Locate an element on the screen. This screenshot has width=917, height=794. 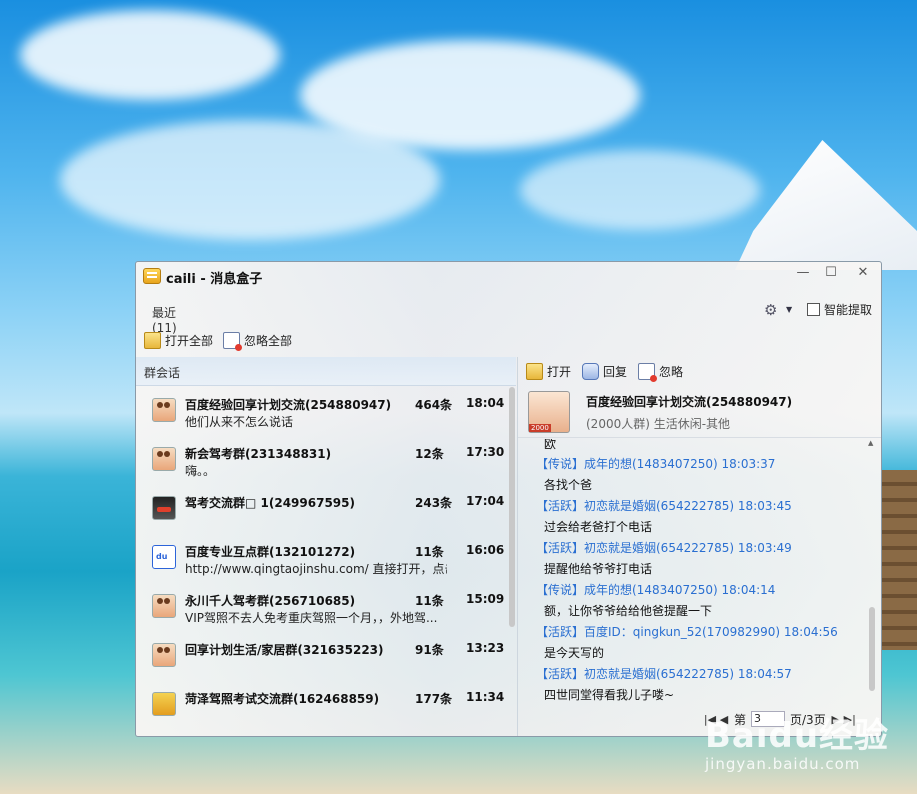
chat-message-meta: 【活跃】初恋就是婚姻(654222785) 18:03:49 is located at coordinates (664, 548).